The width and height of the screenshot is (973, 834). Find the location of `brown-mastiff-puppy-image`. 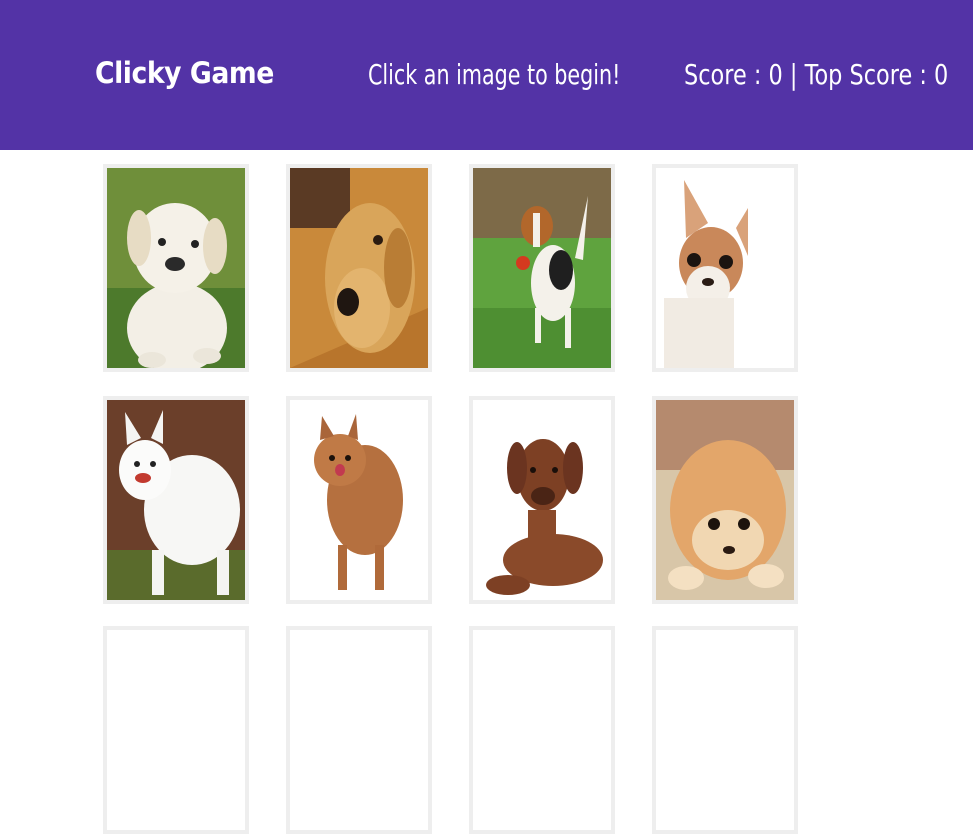

brown-mastiff-puppy-image is located at coordinates (542, 500).